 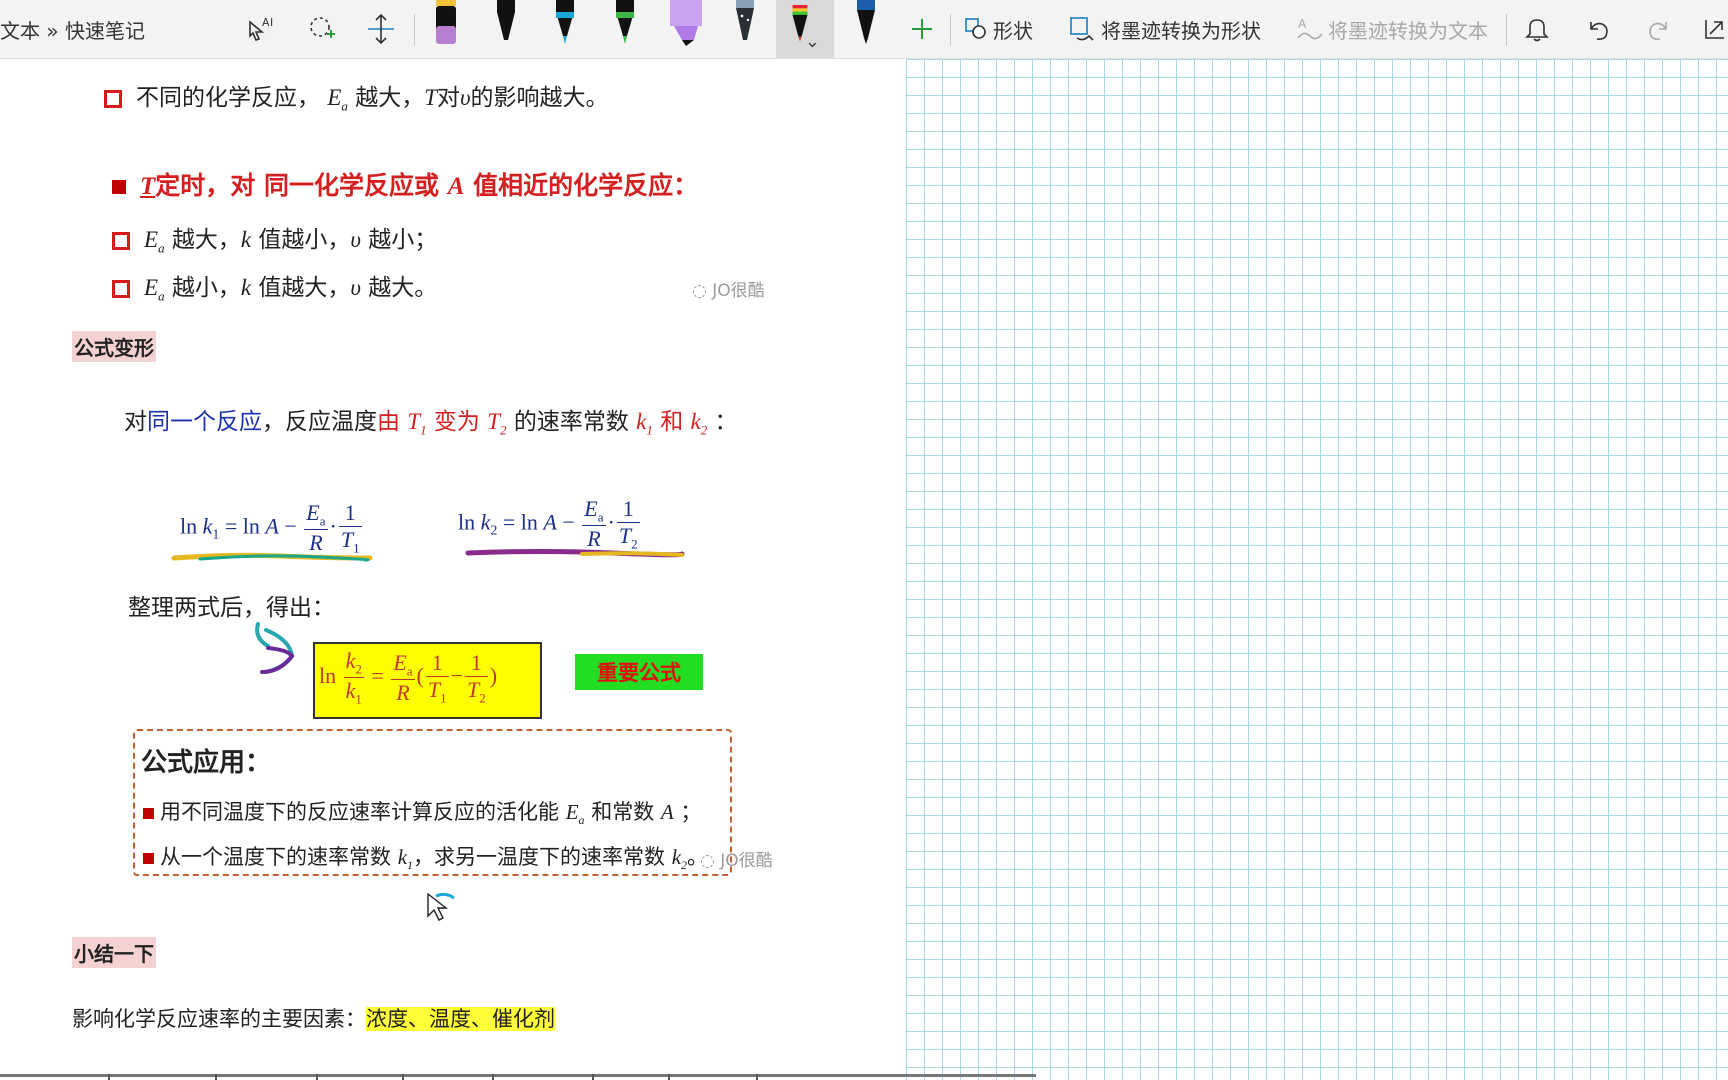 I want to click on galaxy-pen-icon, so click(x=745, y=29).